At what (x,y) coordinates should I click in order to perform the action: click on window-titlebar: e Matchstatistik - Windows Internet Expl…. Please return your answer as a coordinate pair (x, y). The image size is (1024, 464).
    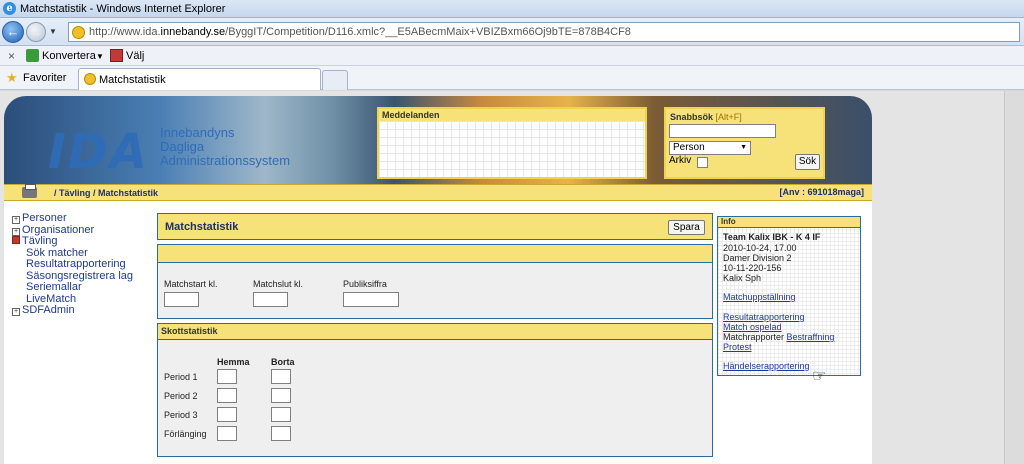
    Looking at the image, I should click on (512, 9).